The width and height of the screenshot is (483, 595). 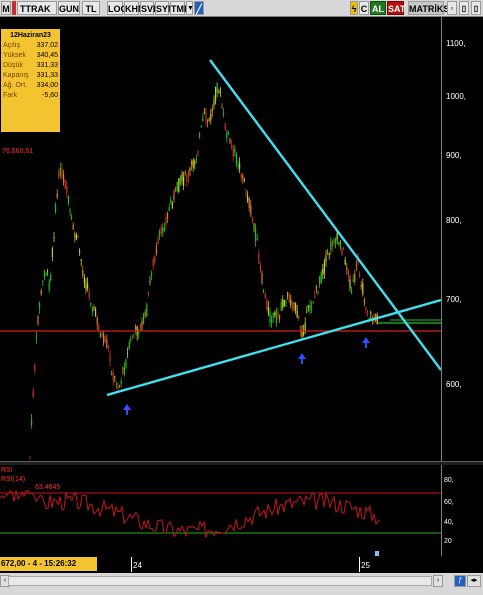 What do you see at coordinates (14, 8) in the screenshot?
I see `symbol-flag-icon` at bounding box center [14, 8].